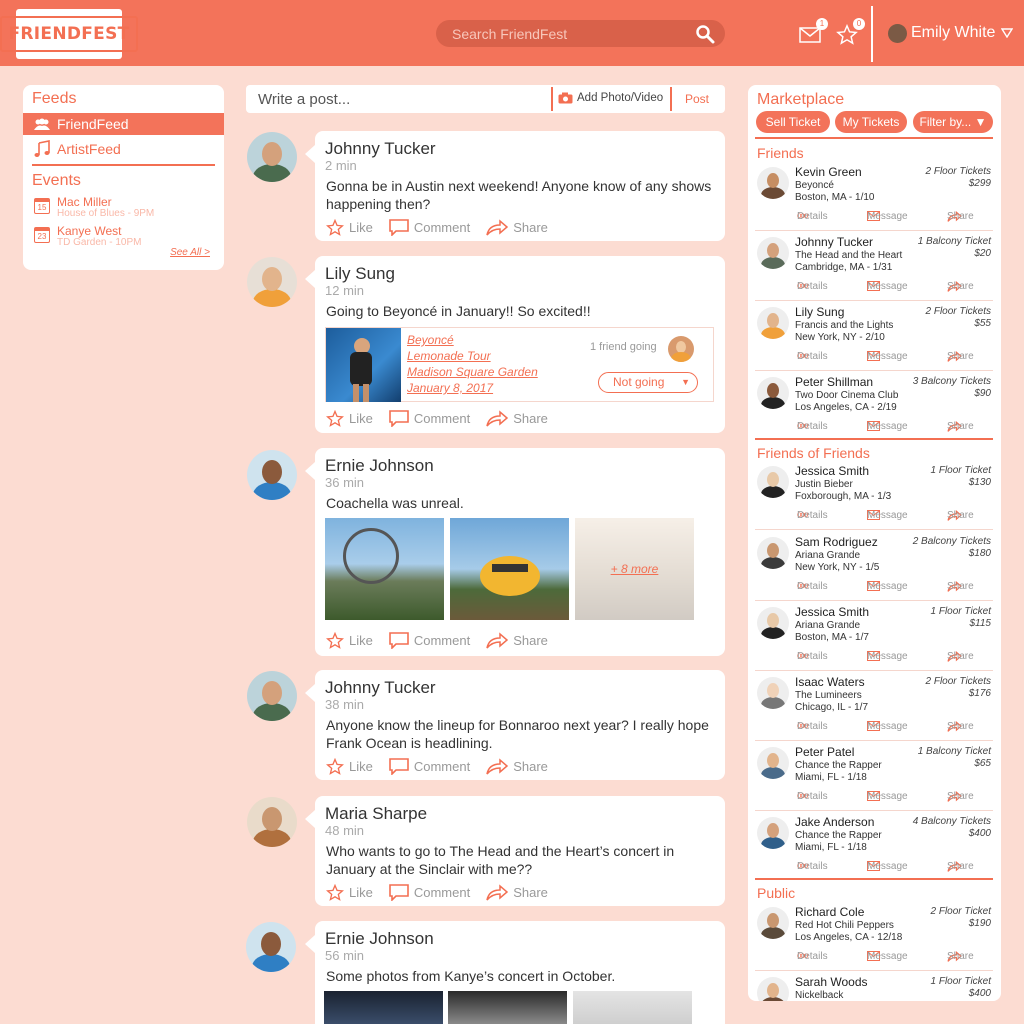 The image size is (1024, 1024). Describe the element at coordinates (828, 172) in the screenshot. I see `seller-name: Kevin Green` at that location.